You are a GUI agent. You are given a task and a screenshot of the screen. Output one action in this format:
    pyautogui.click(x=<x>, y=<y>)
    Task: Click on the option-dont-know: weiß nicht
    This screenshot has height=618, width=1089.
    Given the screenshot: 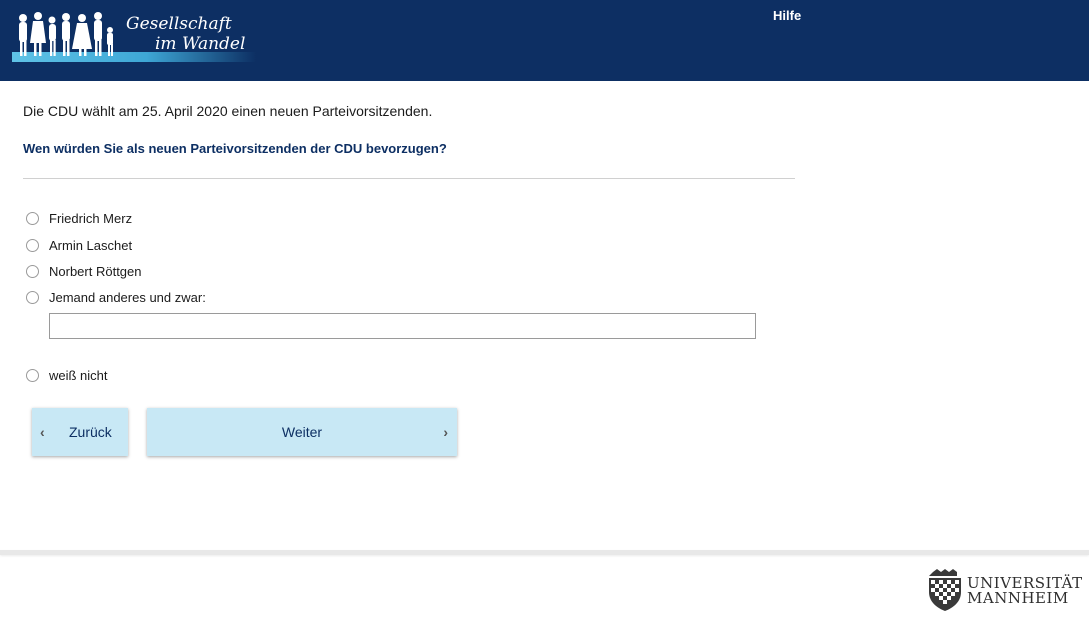 What is the action you would take?
    pyautogui.click(x=67, y=375)
    